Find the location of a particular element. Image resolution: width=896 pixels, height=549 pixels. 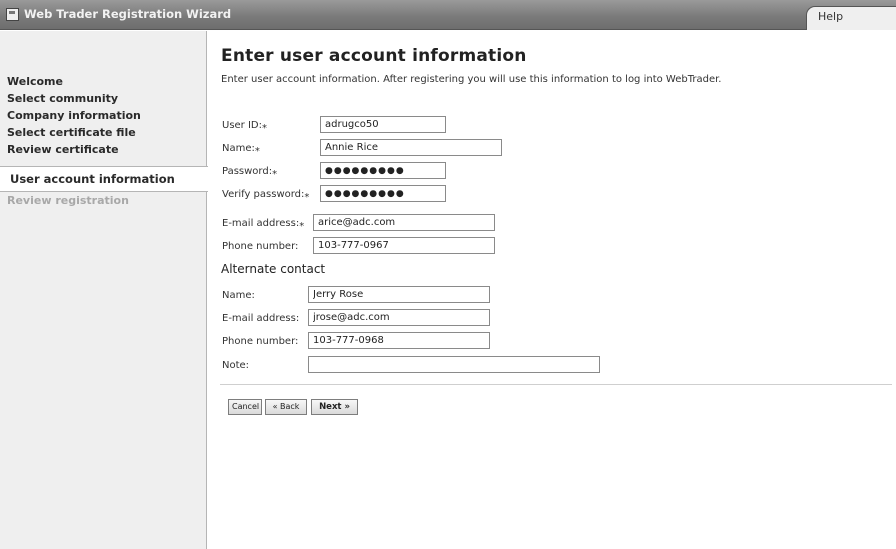

alt-phone-input is located at coordinates (399, 340).